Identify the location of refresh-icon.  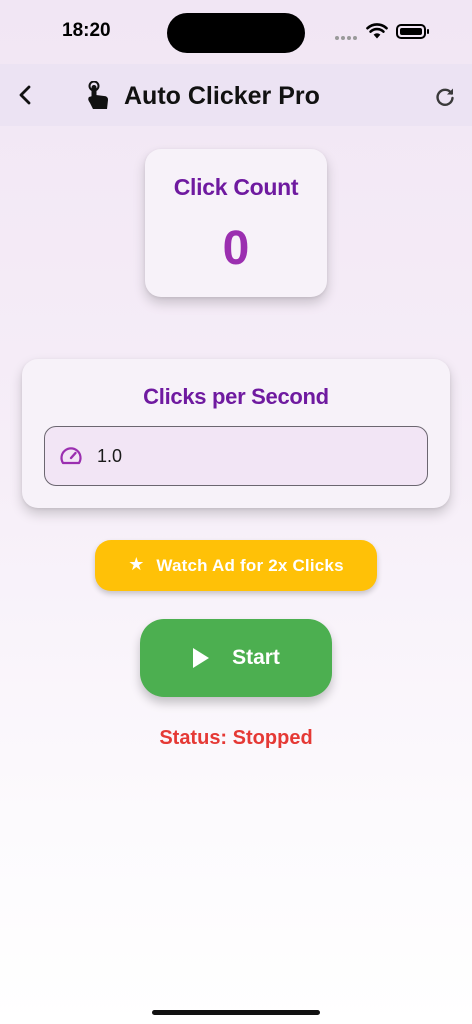
(445, 97).